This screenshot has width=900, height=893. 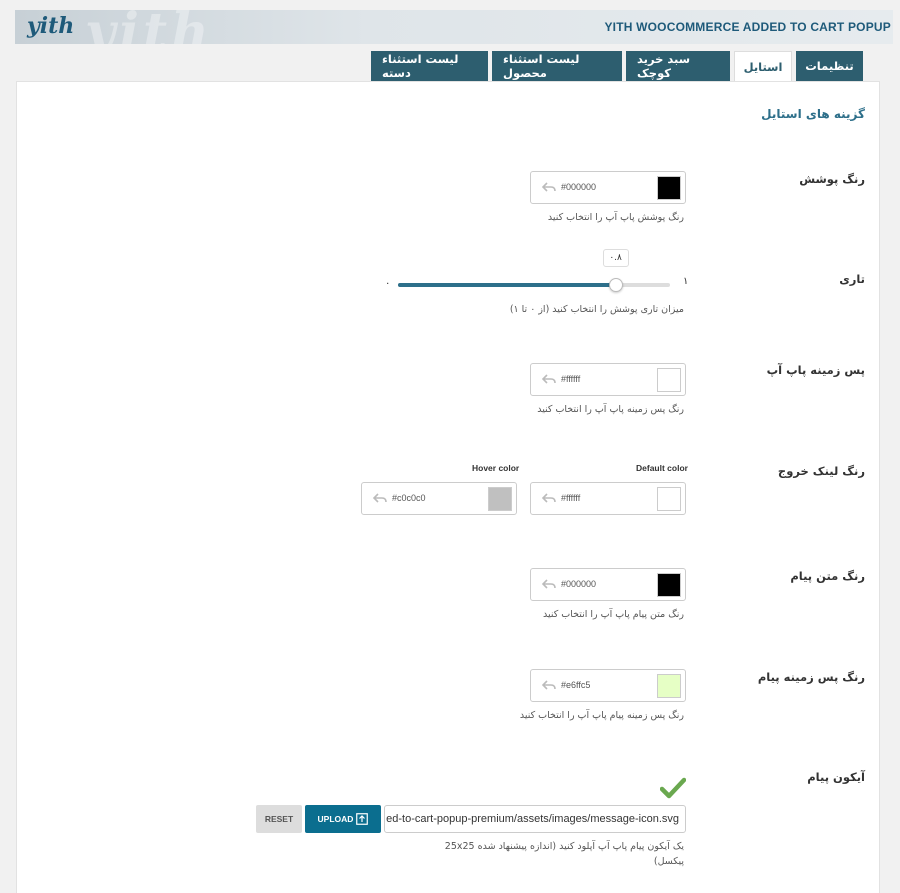 I want to click on opacity-value-tooltip: ۰.۸, so click(x=615, y=258).